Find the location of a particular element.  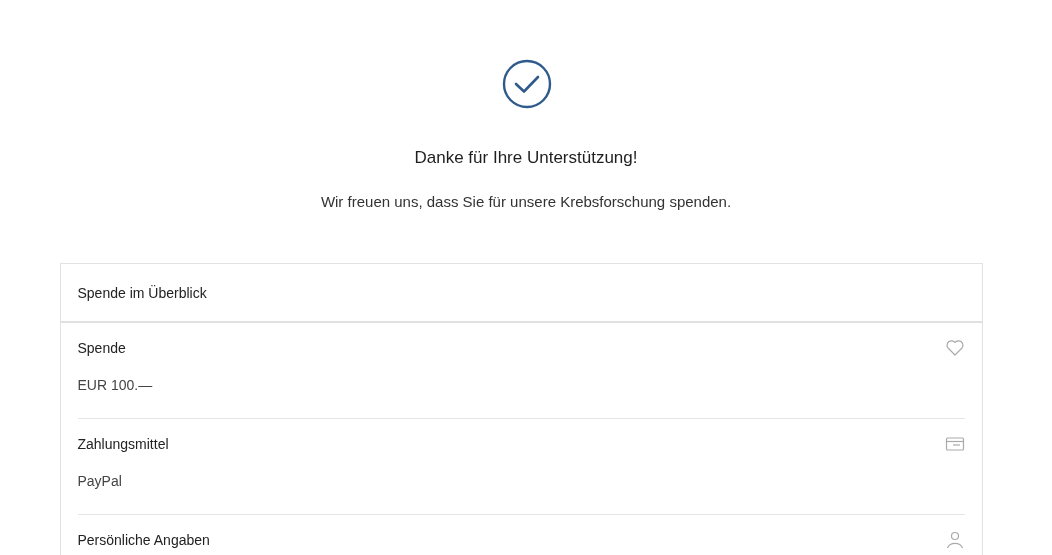

section-value: EUR 100.— is located at coordinates (115, 385).